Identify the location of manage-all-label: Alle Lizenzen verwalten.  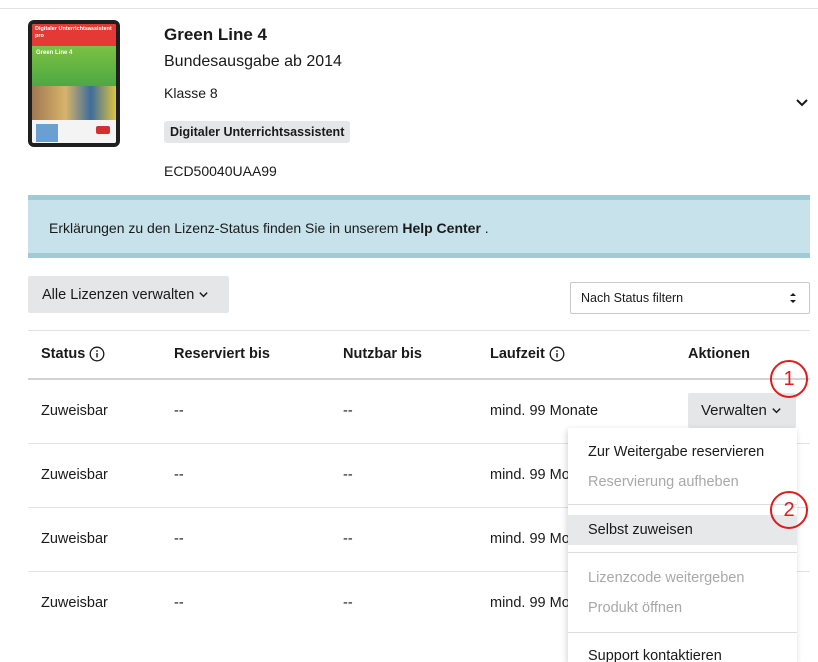
(118, 294).